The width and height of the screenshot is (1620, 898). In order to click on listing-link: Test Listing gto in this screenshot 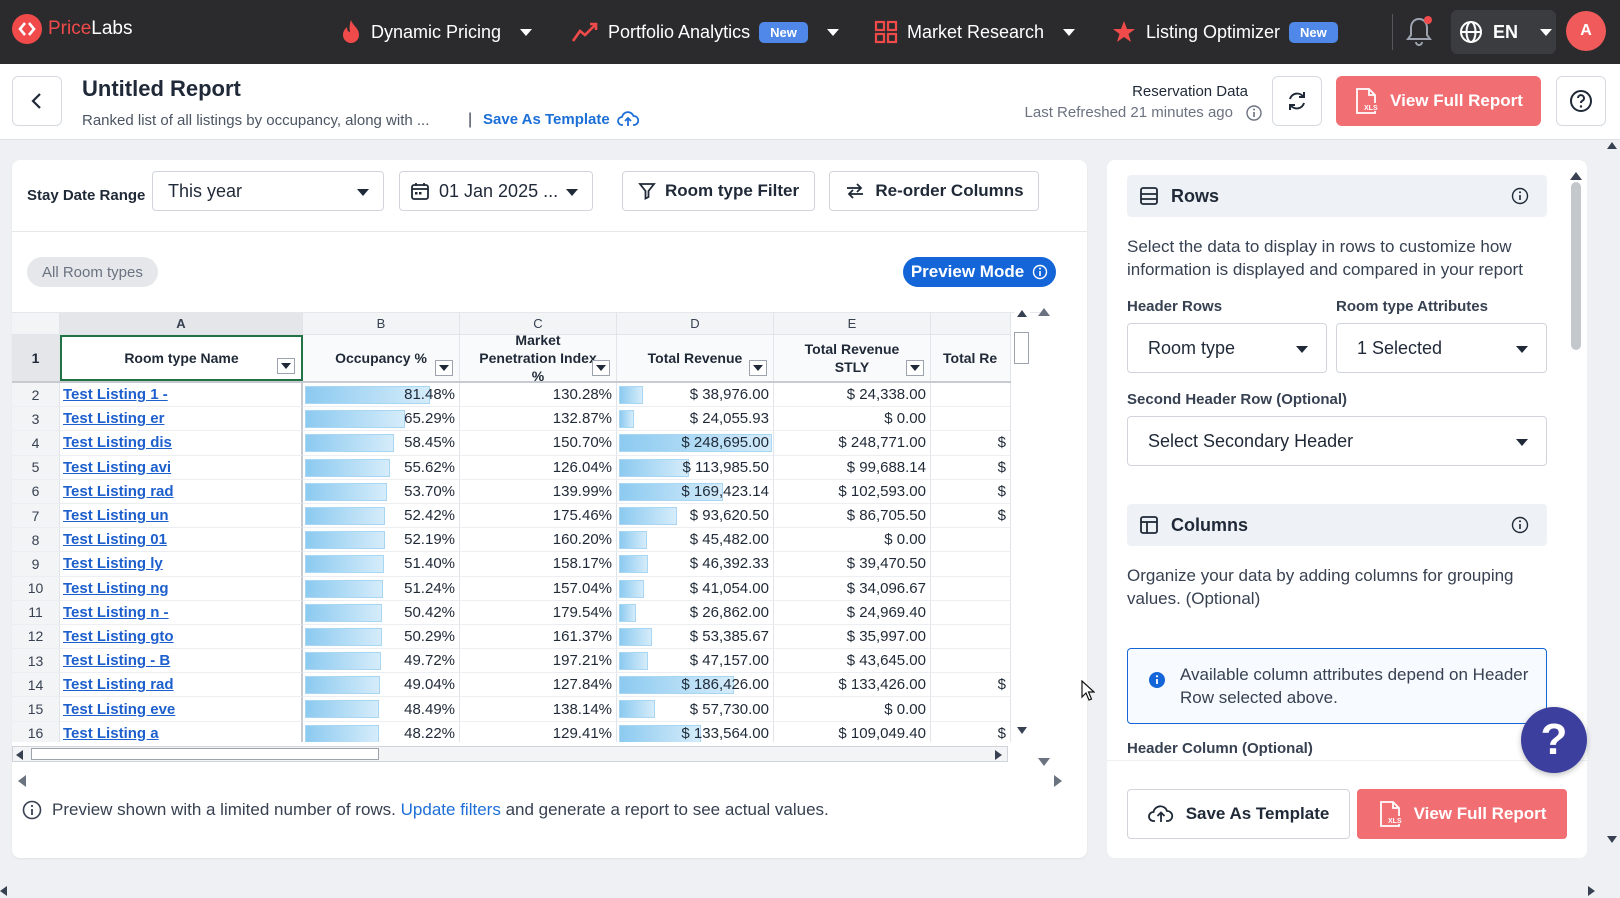, I will do `click(118, 636)`.